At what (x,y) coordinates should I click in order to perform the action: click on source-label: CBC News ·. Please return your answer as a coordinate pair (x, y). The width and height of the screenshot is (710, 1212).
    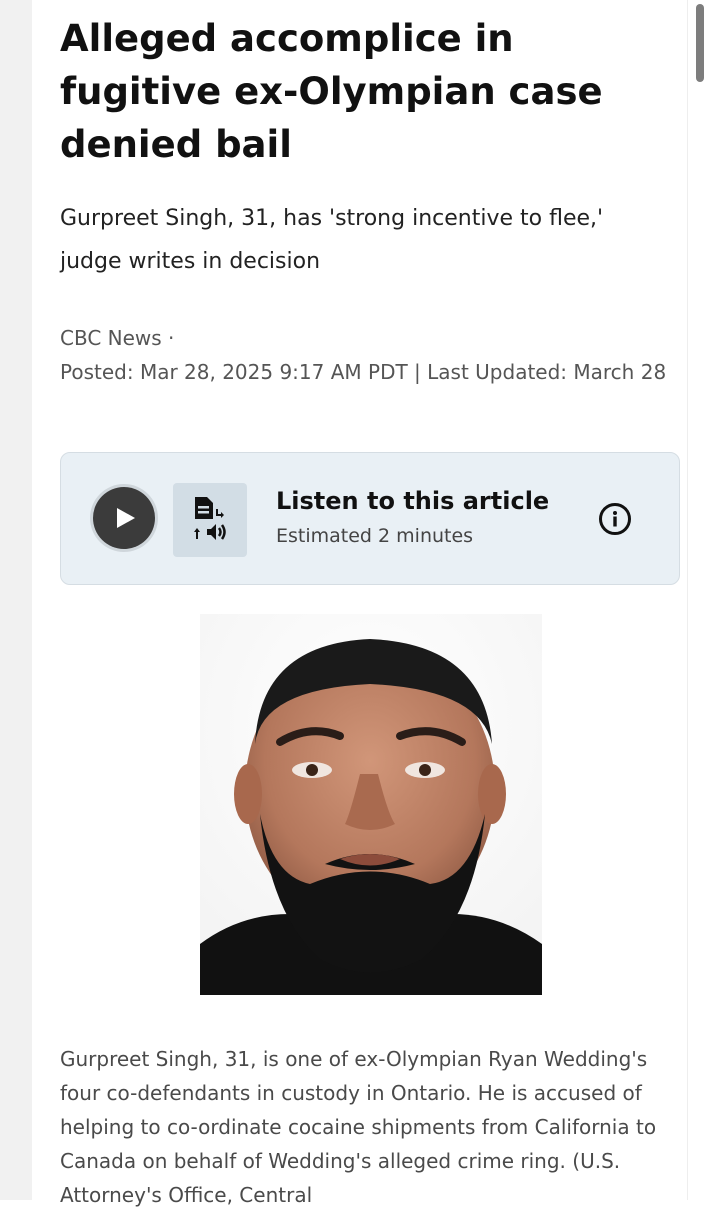
    Looking at the image, I should click on (372, 338).